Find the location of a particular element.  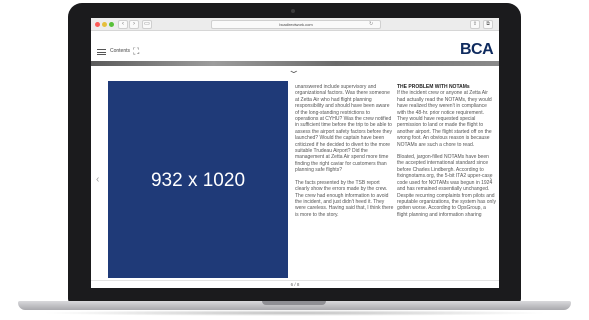

show-tabs-button: ⧉ is located at coordinates (488, 24).